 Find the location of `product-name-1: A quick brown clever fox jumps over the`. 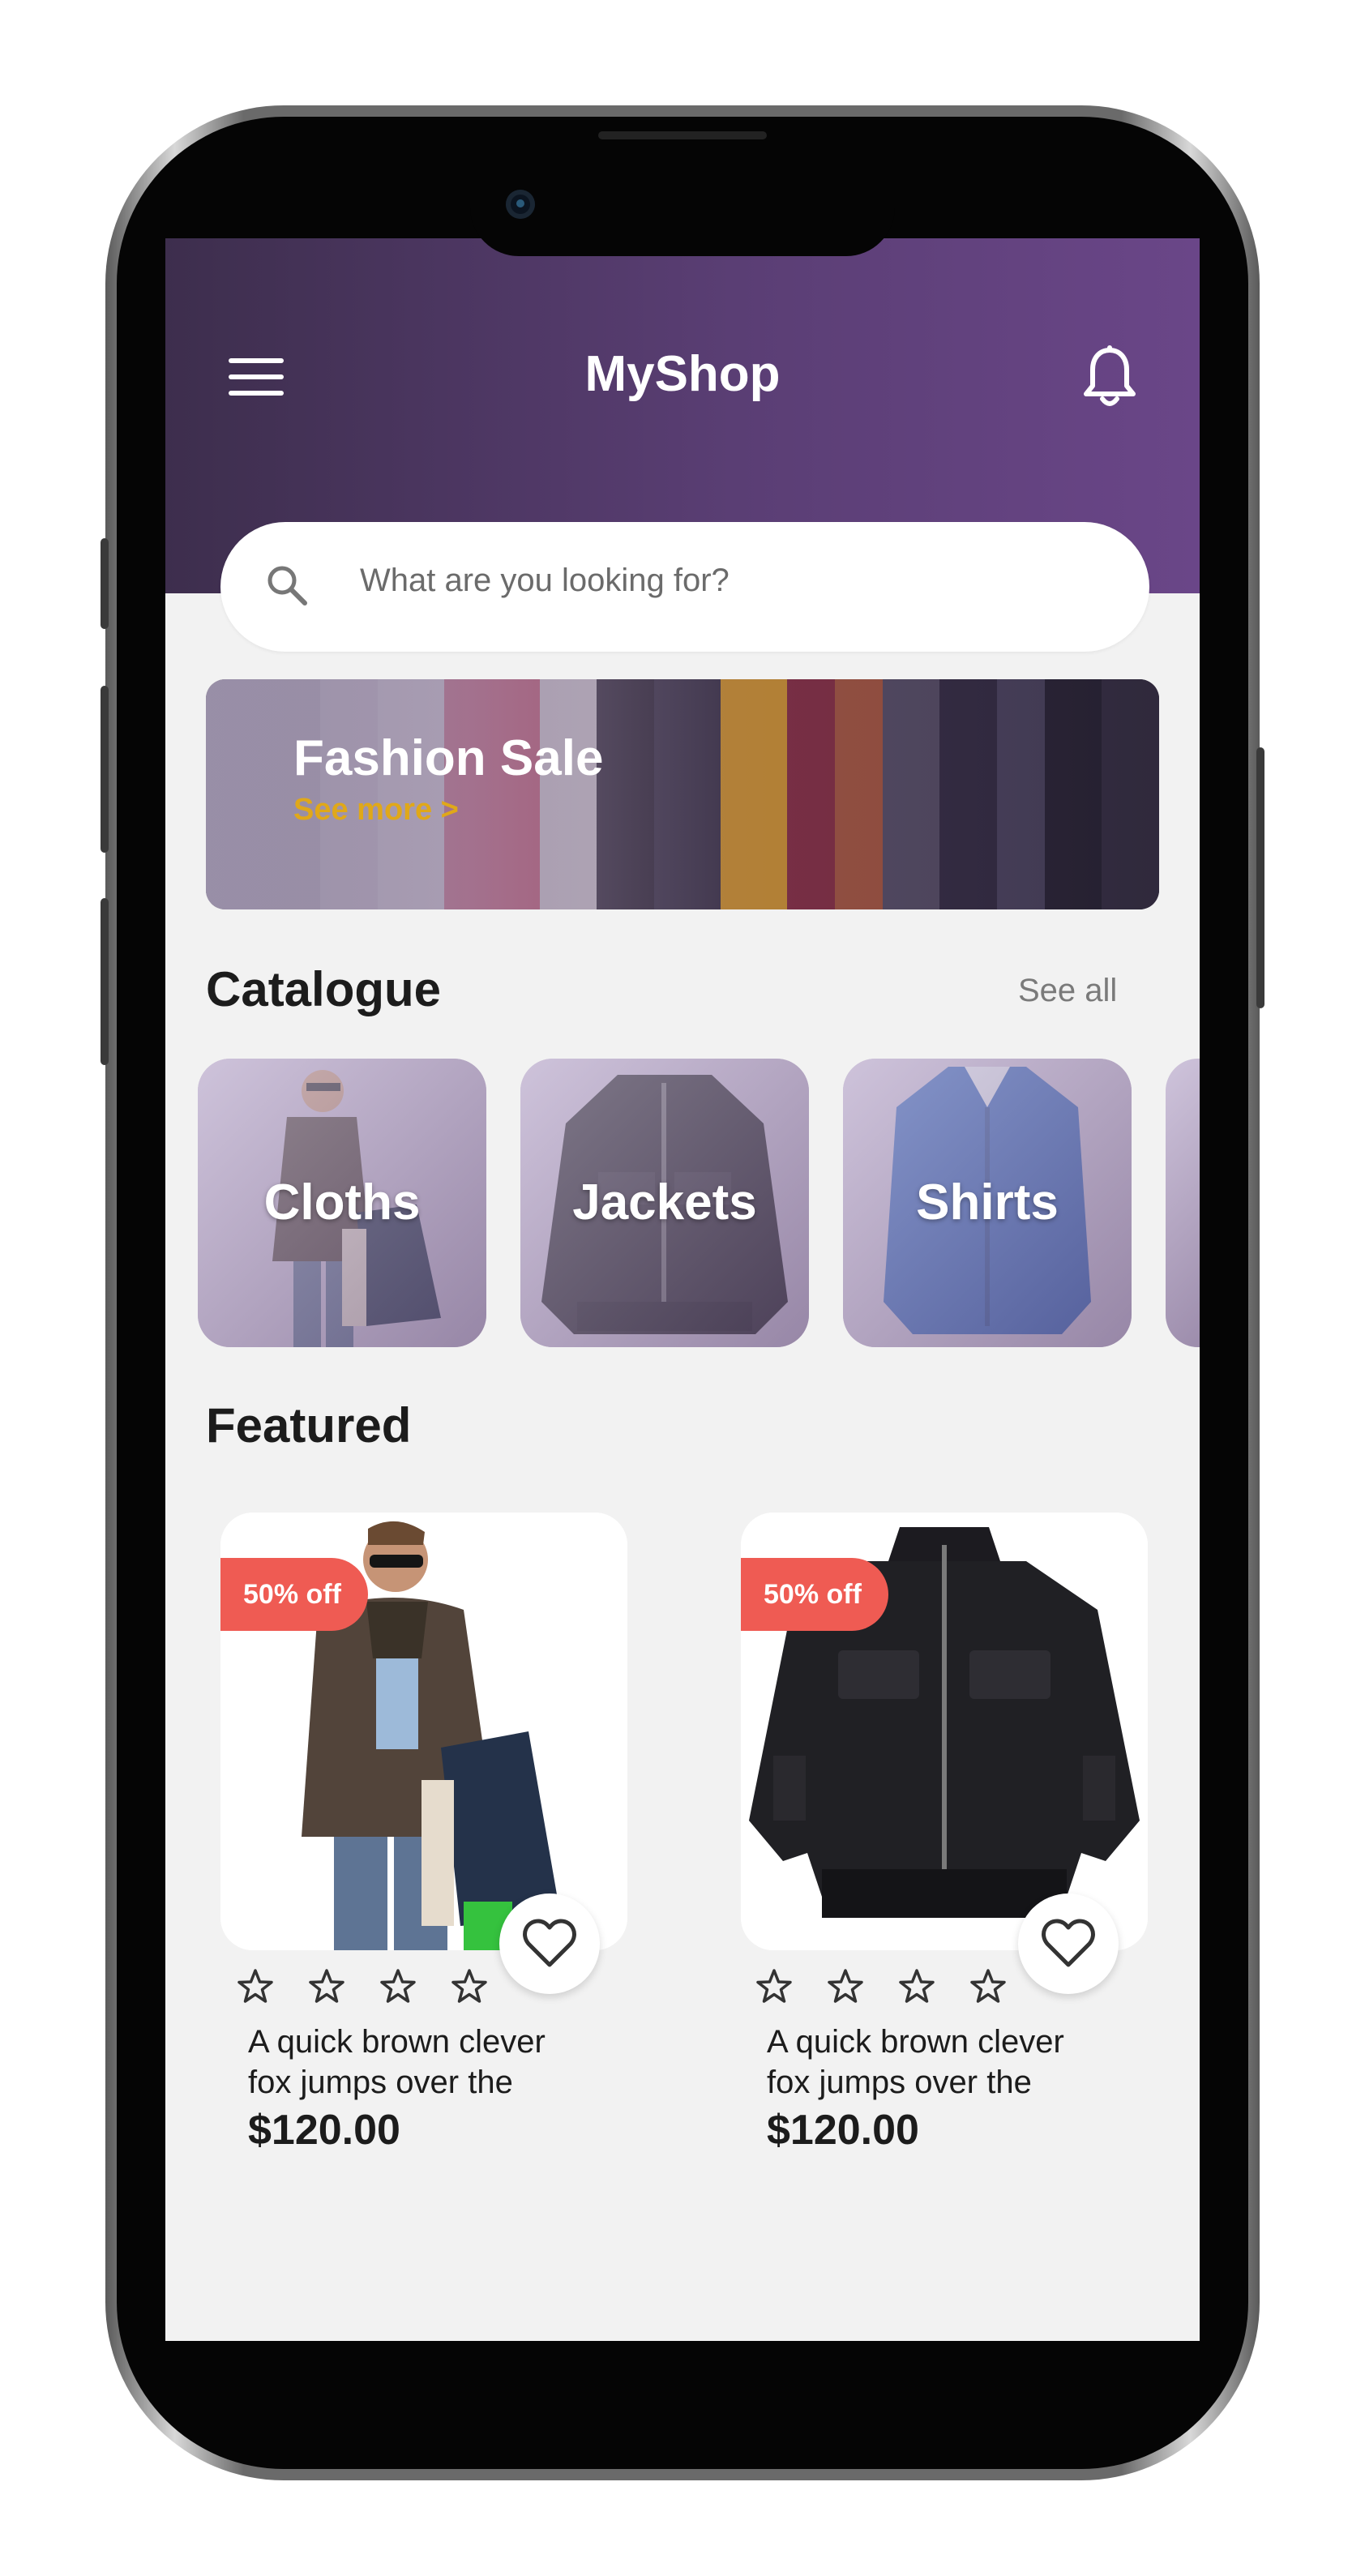

product-name-1: A quick brown clever fox jumps over the is located at coordinates (397, 2062).